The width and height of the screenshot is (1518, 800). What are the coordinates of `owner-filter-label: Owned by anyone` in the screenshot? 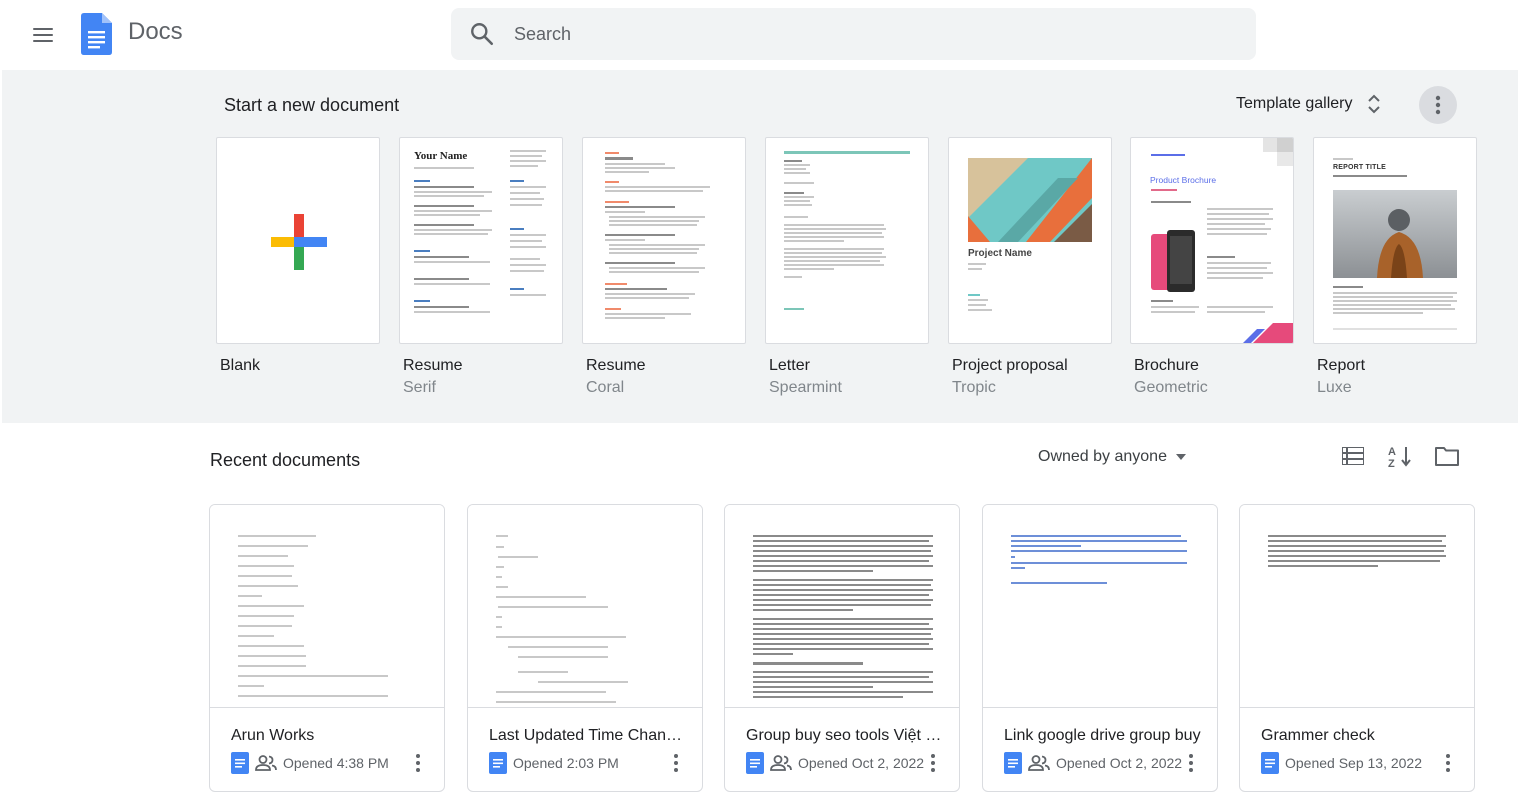 It's located at (1102, 456).